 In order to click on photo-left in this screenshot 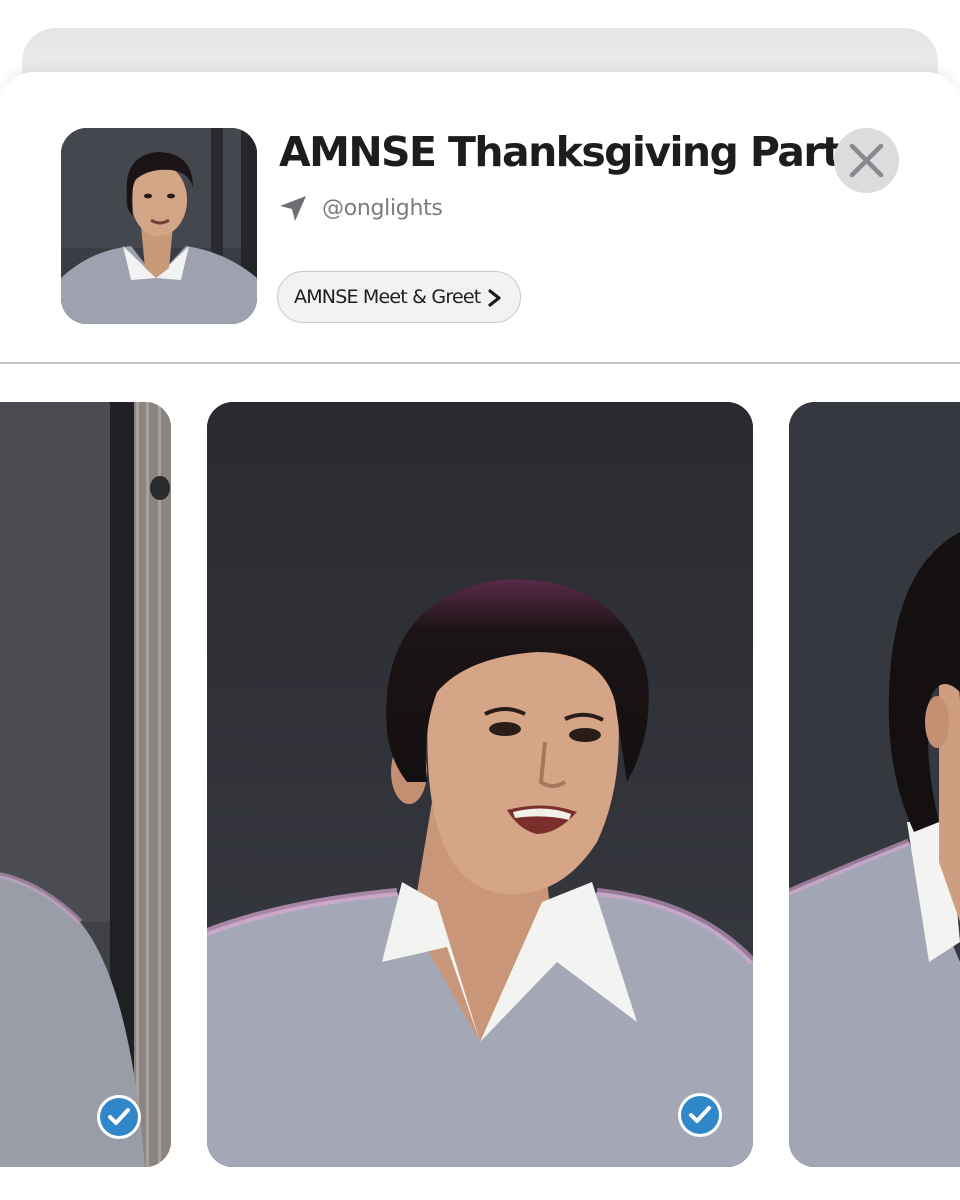, I will do `click(85, 784)`.